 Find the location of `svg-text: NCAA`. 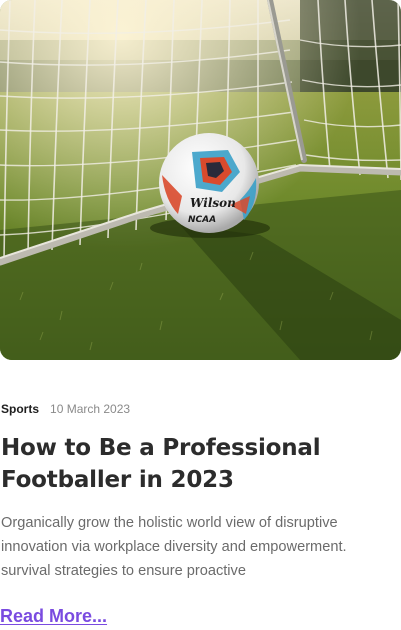

svg-text: NCAA is located at coordinates (202, 220).